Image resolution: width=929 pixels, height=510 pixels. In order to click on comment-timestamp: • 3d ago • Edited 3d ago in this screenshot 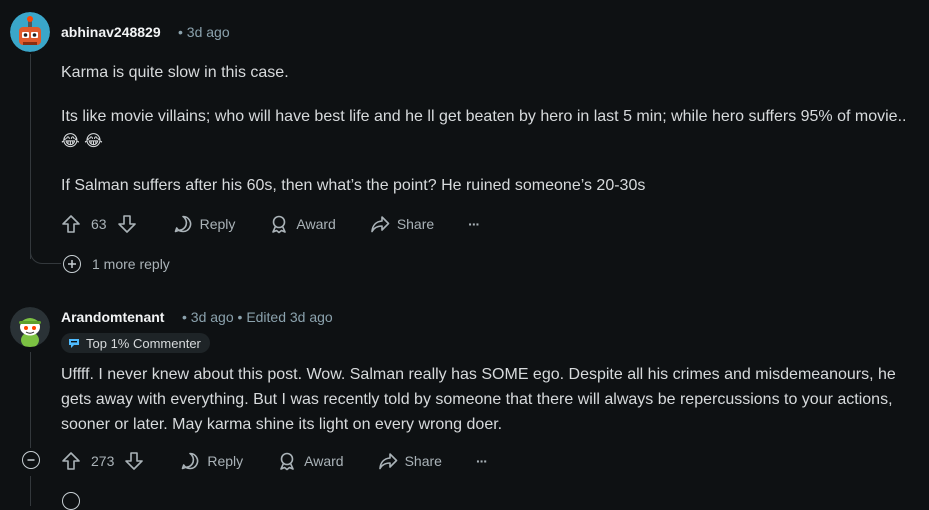, I will do `click(257, 317)`.